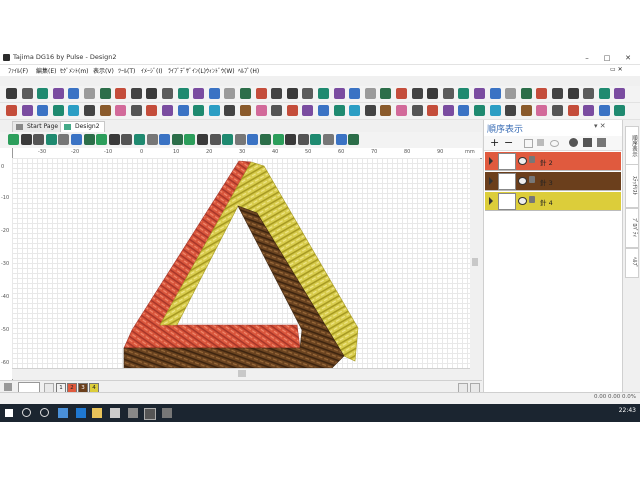 This screenshot has height=480, width=640. What do you see at coordinates (632, 228) in the screenshot?
I see `side-tab: ﾌﾟﾛﾊﾟﾃｨ` at bounding box center [632, 228].